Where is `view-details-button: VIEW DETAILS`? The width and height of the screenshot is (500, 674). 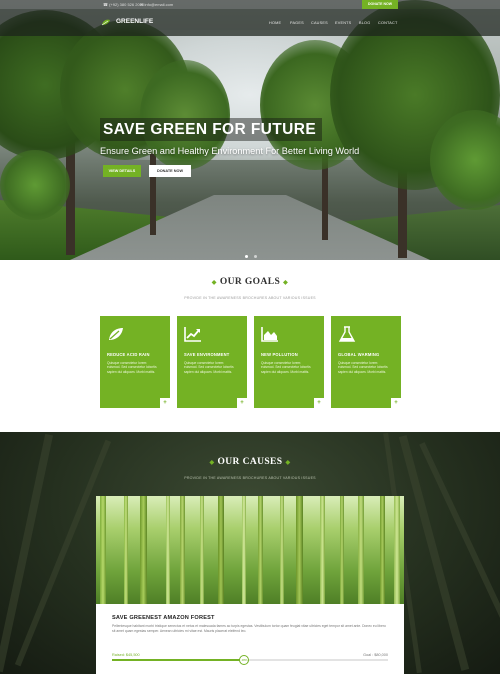
view-details-button: VIEW DETAILS is located at coordinates (122, 171).